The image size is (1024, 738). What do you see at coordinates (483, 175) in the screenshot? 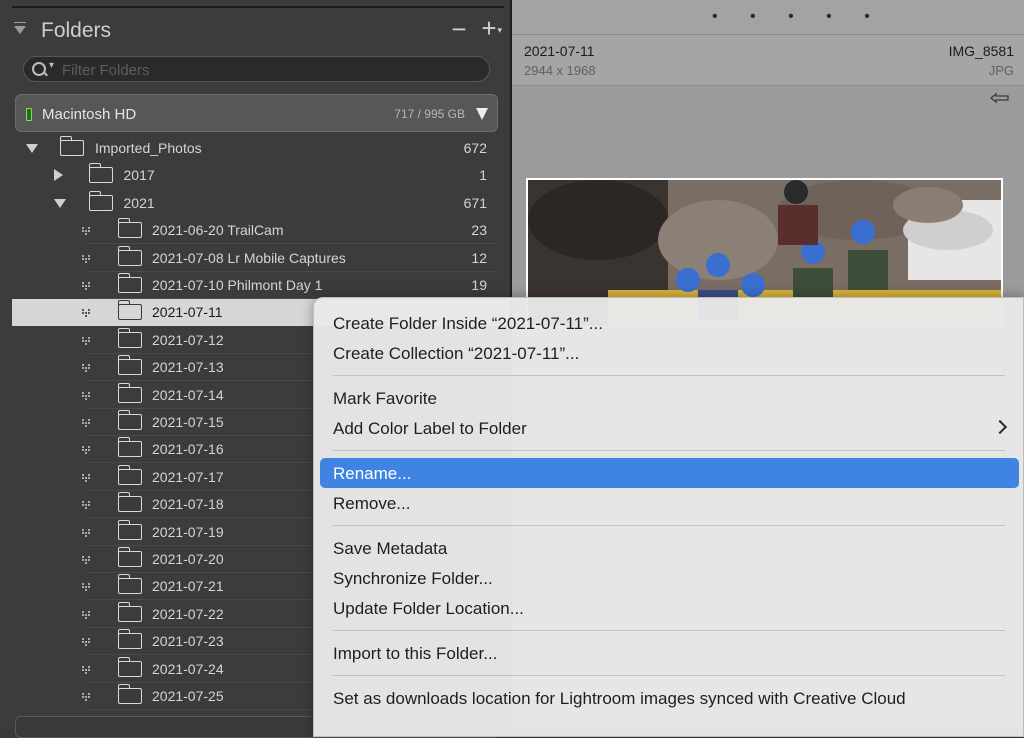
I see `folder-count: 1` at bounding box center [483, 175].